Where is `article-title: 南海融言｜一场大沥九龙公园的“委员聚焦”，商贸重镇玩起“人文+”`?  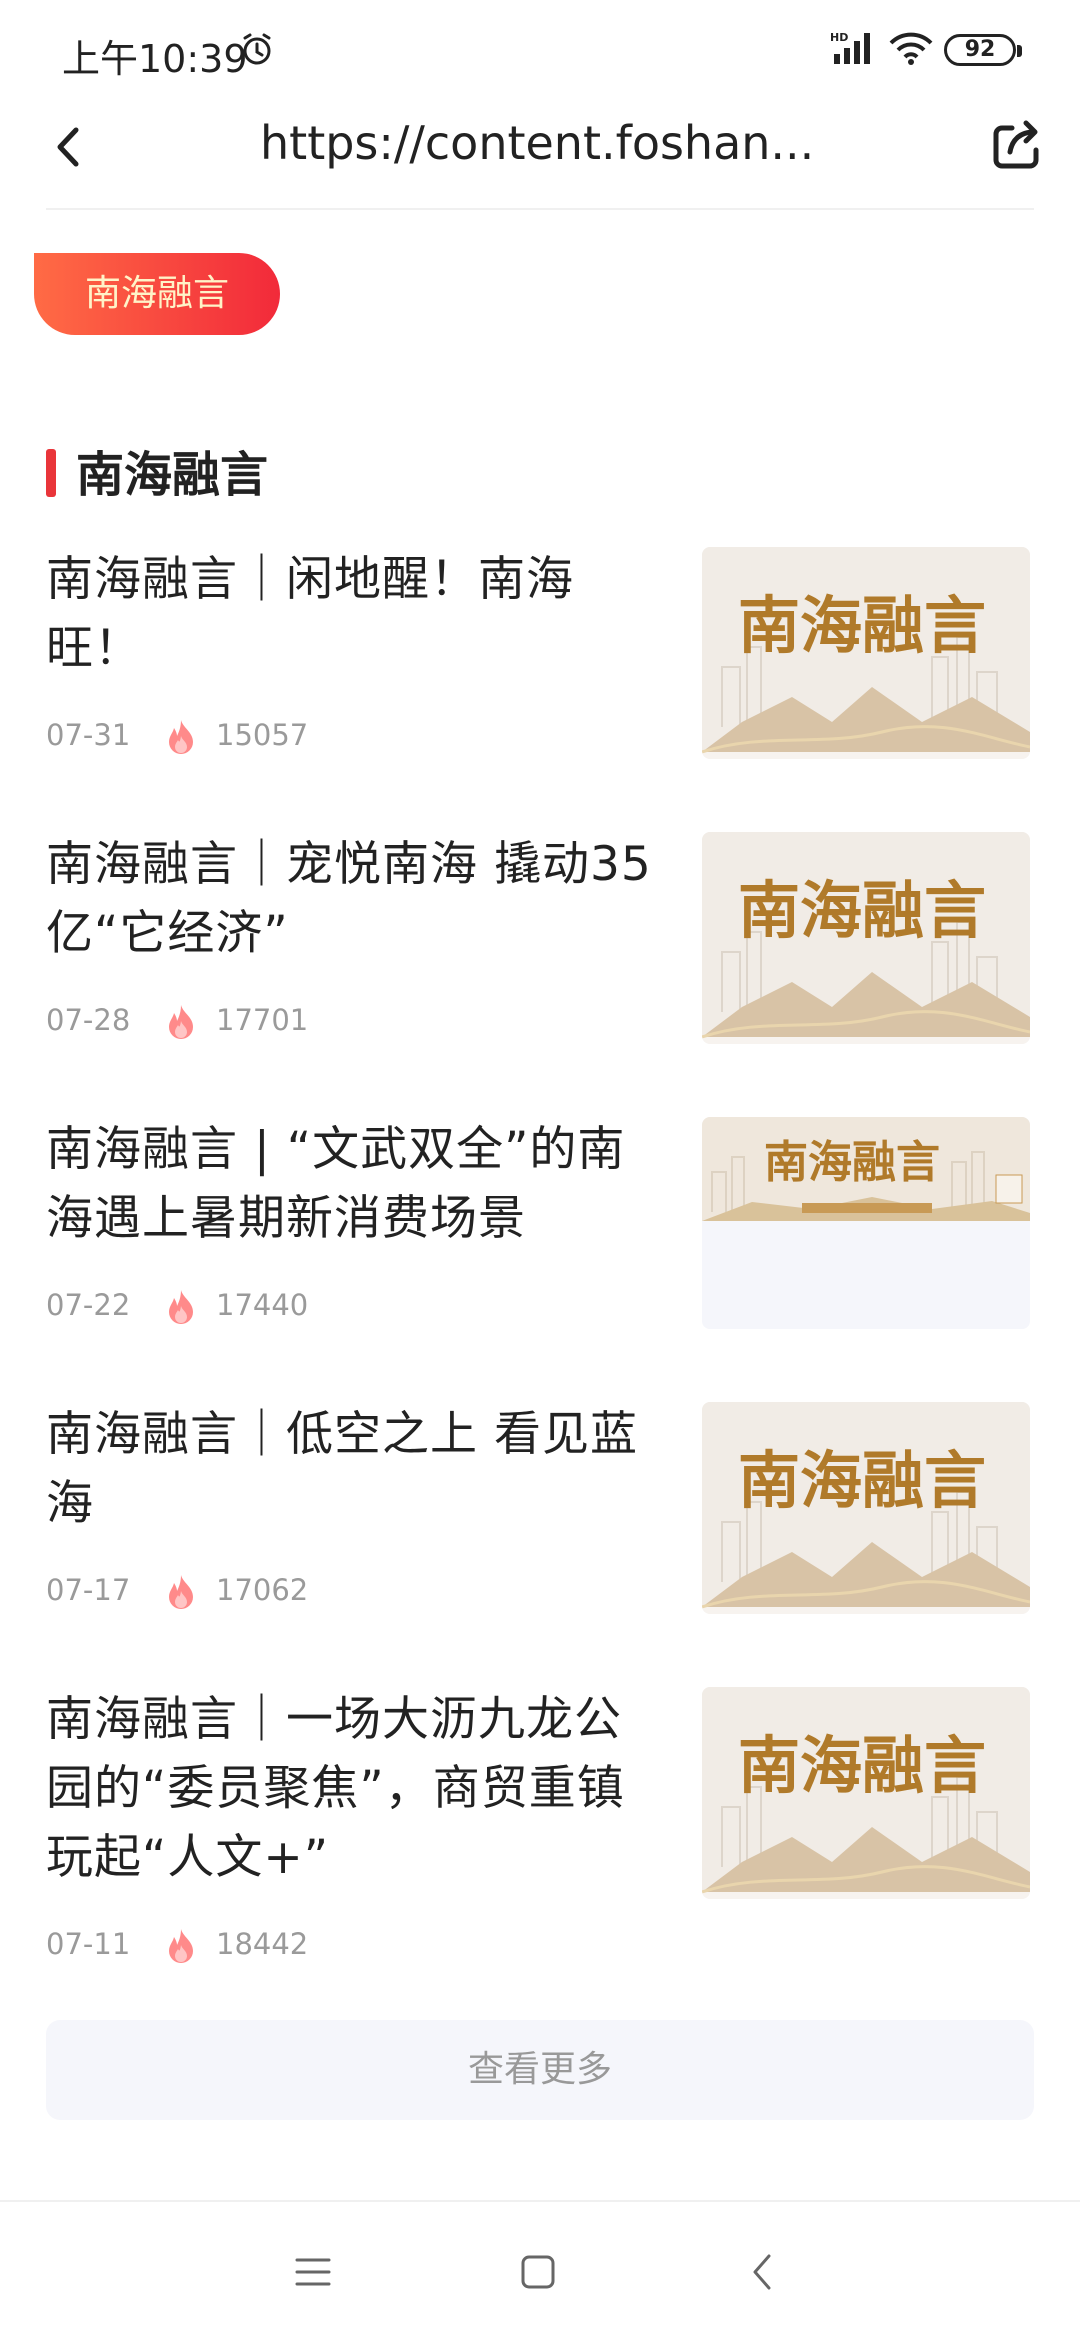 article-title: 南海融言｜一场大沥九龙公园的“委员聚焦”，商贸重镇玩起“人文+” is located at coordinates (335, 1788).